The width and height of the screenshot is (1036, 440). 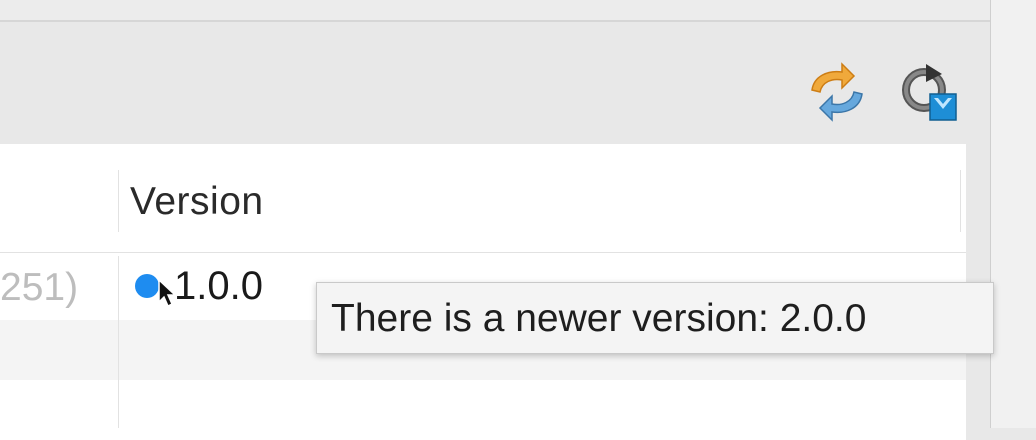 What do you see at coordinates (218, 286) in the screenshot?
I see `version-value: 1.0.0` at bounding box center [218, 286].